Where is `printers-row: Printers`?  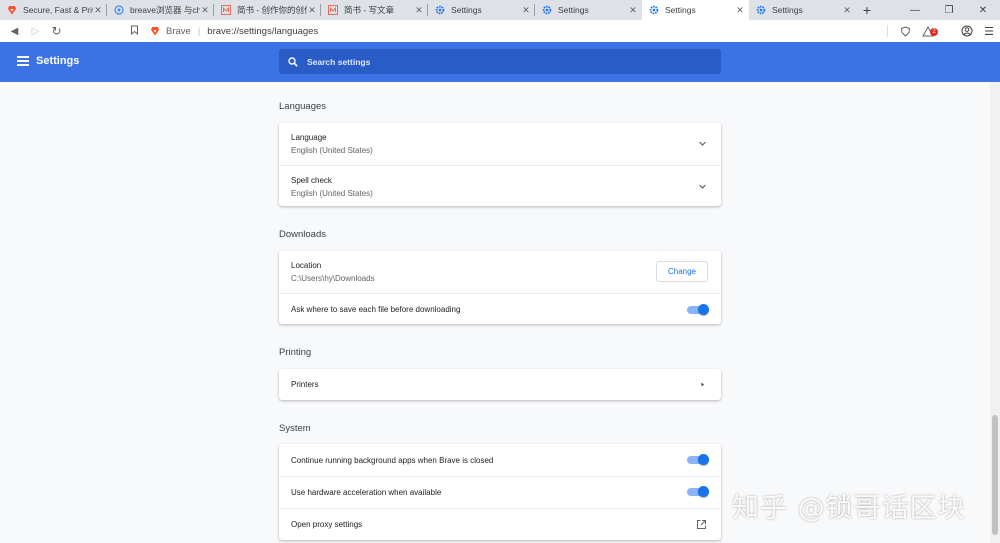
printers-row: Printers is located at coordinates (500, 384).